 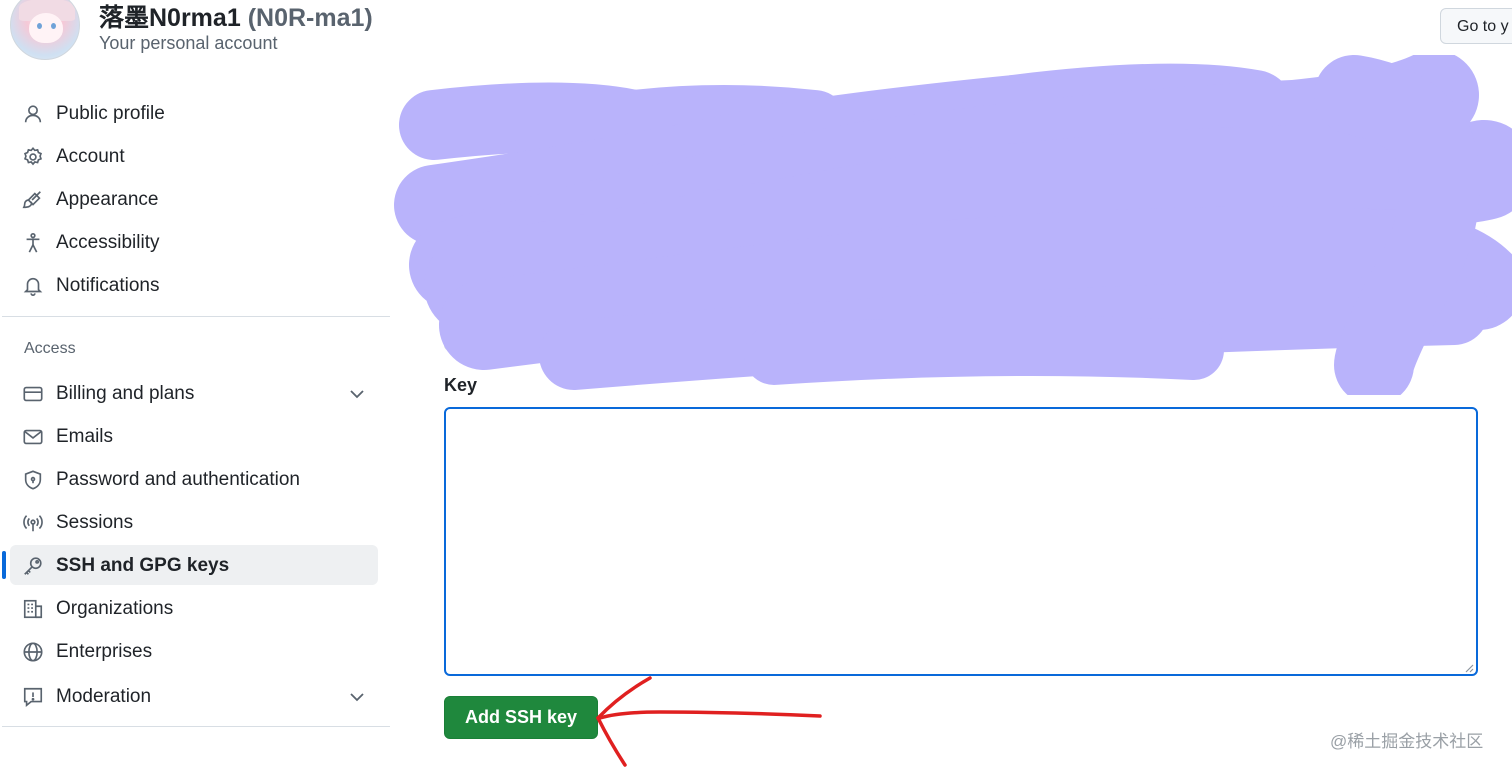 I want to click on accessibility-icon, so click(x=33, y=243).